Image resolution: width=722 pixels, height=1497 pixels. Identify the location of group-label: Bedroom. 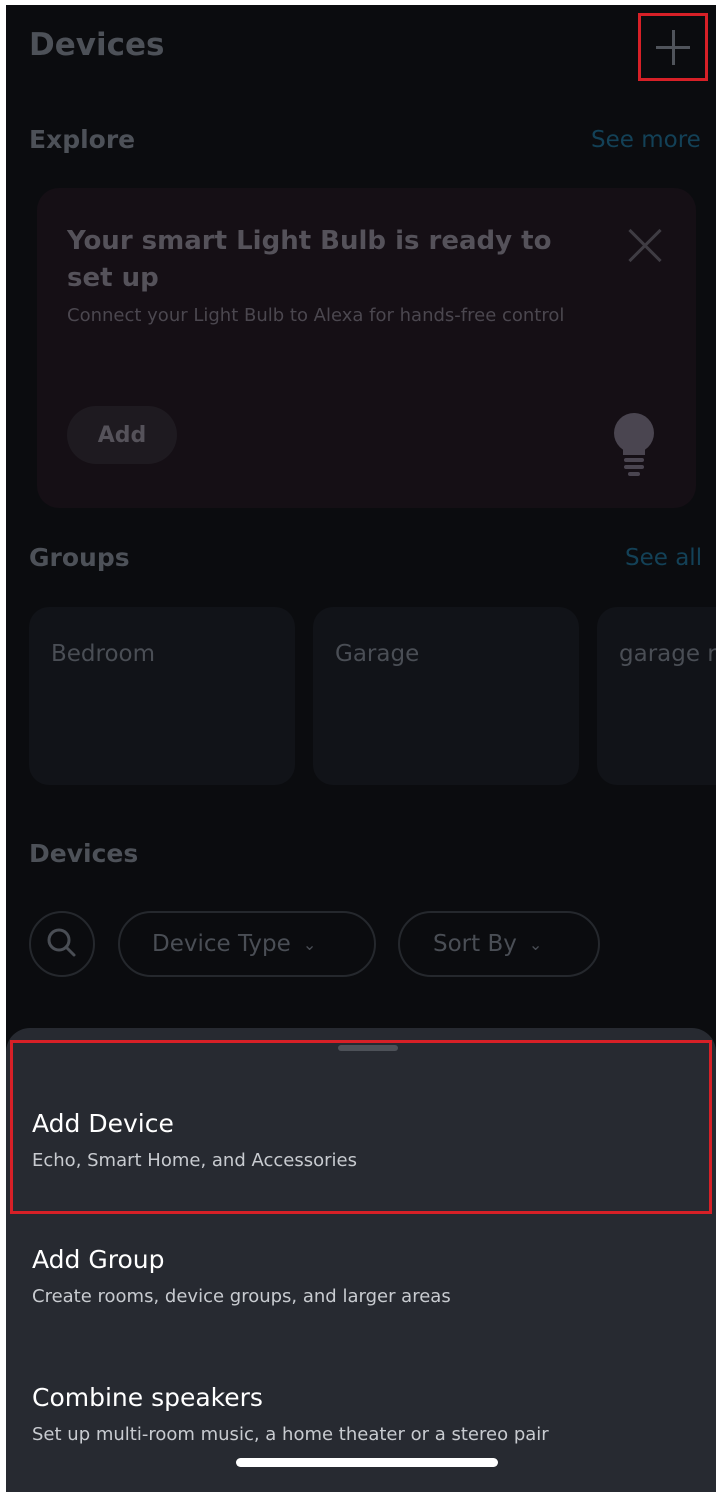
(103, 654).